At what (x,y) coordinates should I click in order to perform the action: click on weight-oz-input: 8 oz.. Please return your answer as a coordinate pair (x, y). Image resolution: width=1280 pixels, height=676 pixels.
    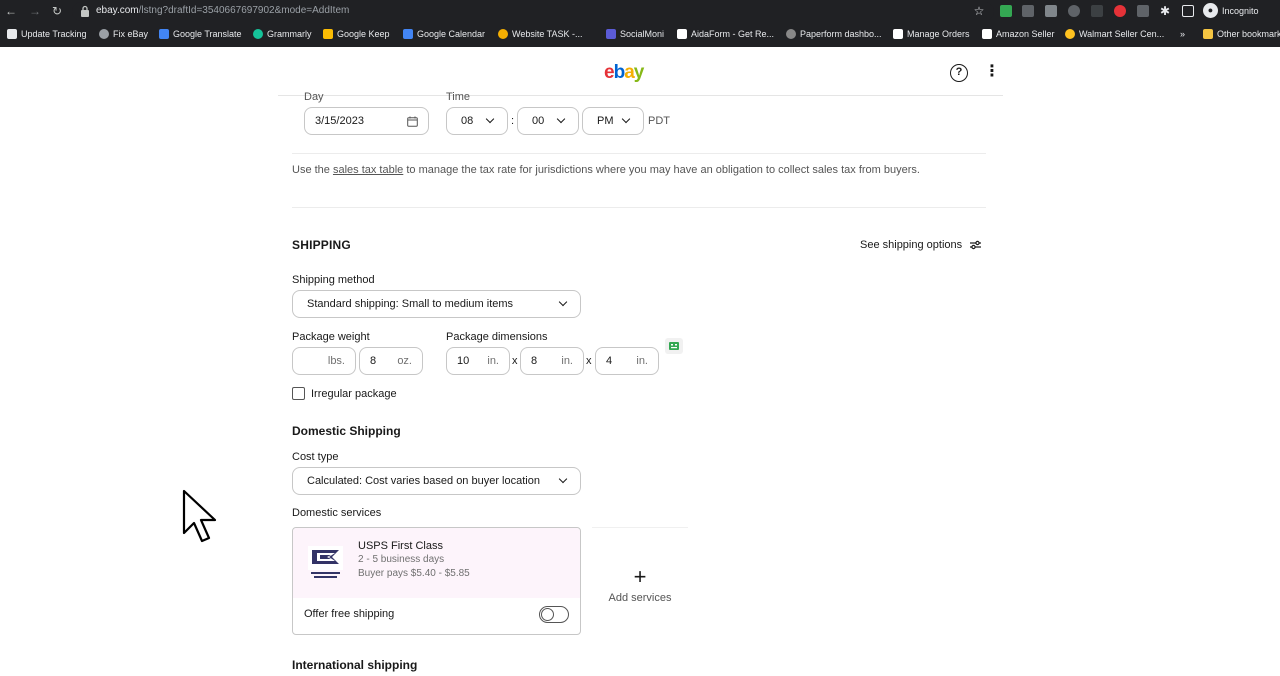
    Looking at the image, I should click on (391, 361).